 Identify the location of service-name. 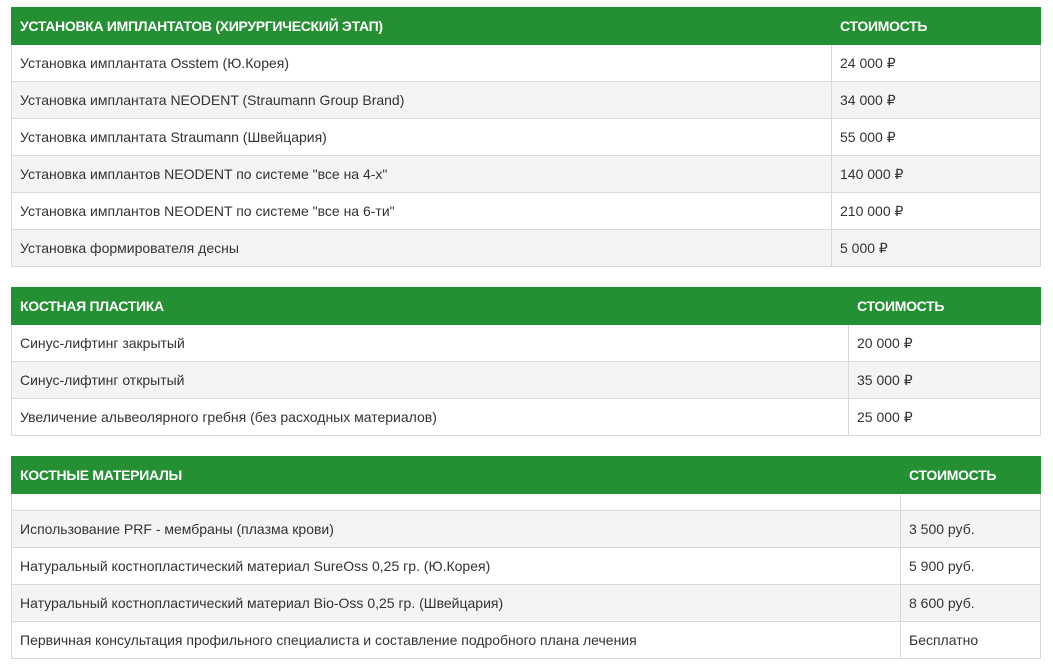
(456, 502).